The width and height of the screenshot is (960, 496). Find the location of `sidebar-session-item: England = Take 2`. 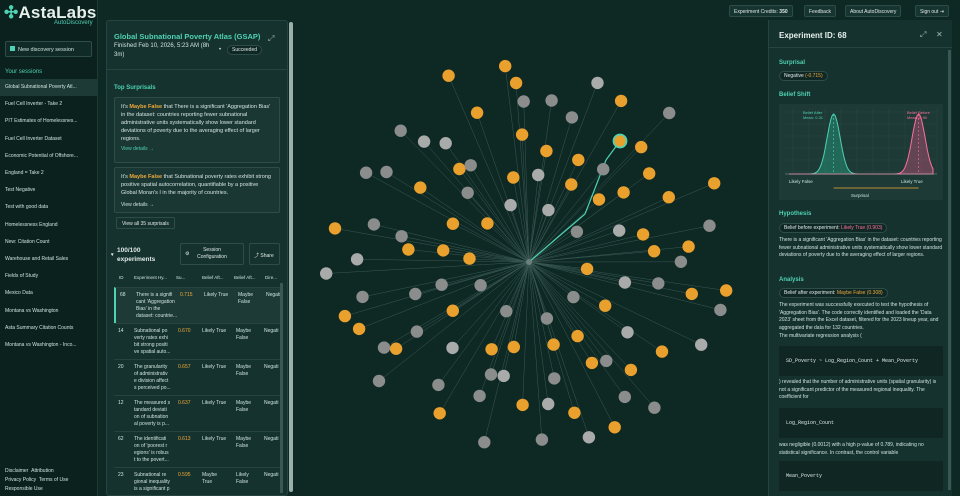

sidebar-session-item: England = Take 2 is located at coordinates (49, 173).